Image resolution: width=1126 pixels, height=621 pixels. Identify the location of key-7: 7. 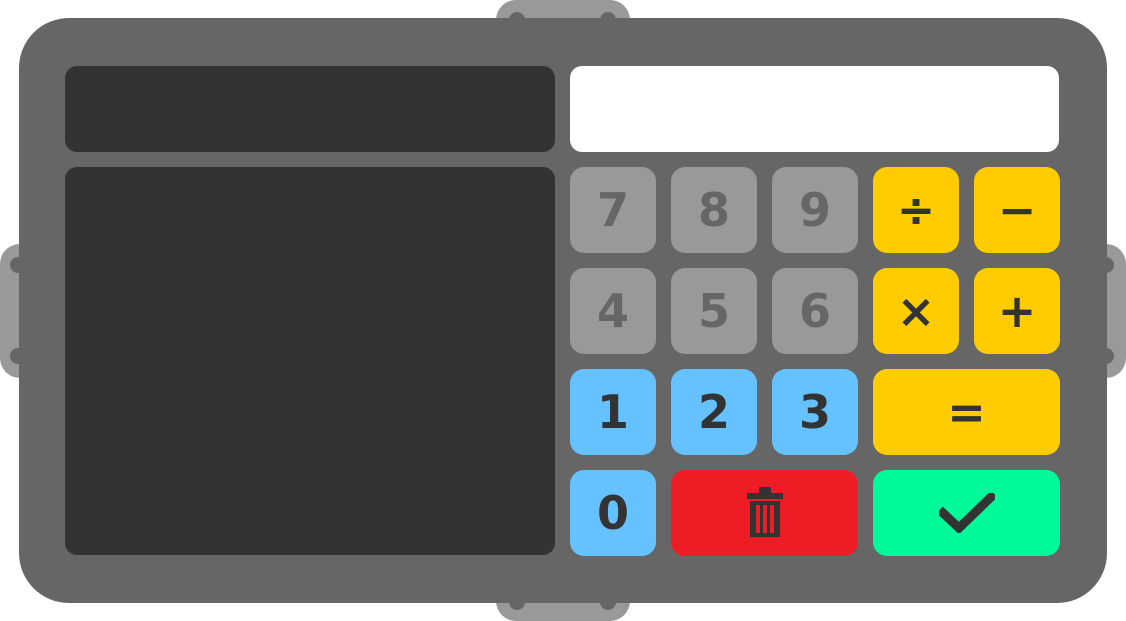
(613, 210).